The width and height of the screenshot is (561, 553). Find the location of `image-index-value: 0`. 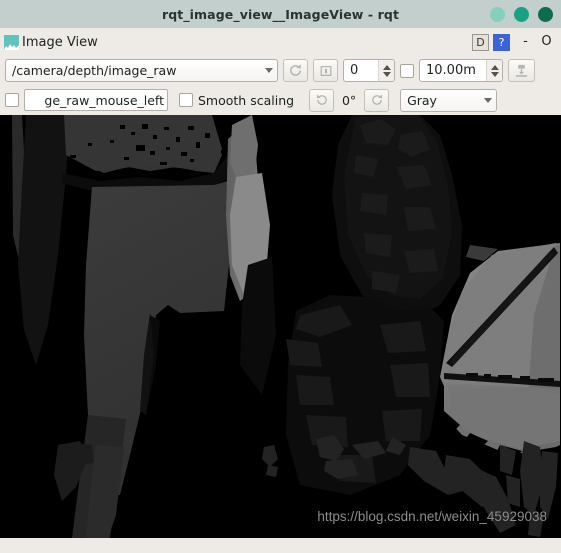

image-index-value: 0 is located at coordinates (354, 70).